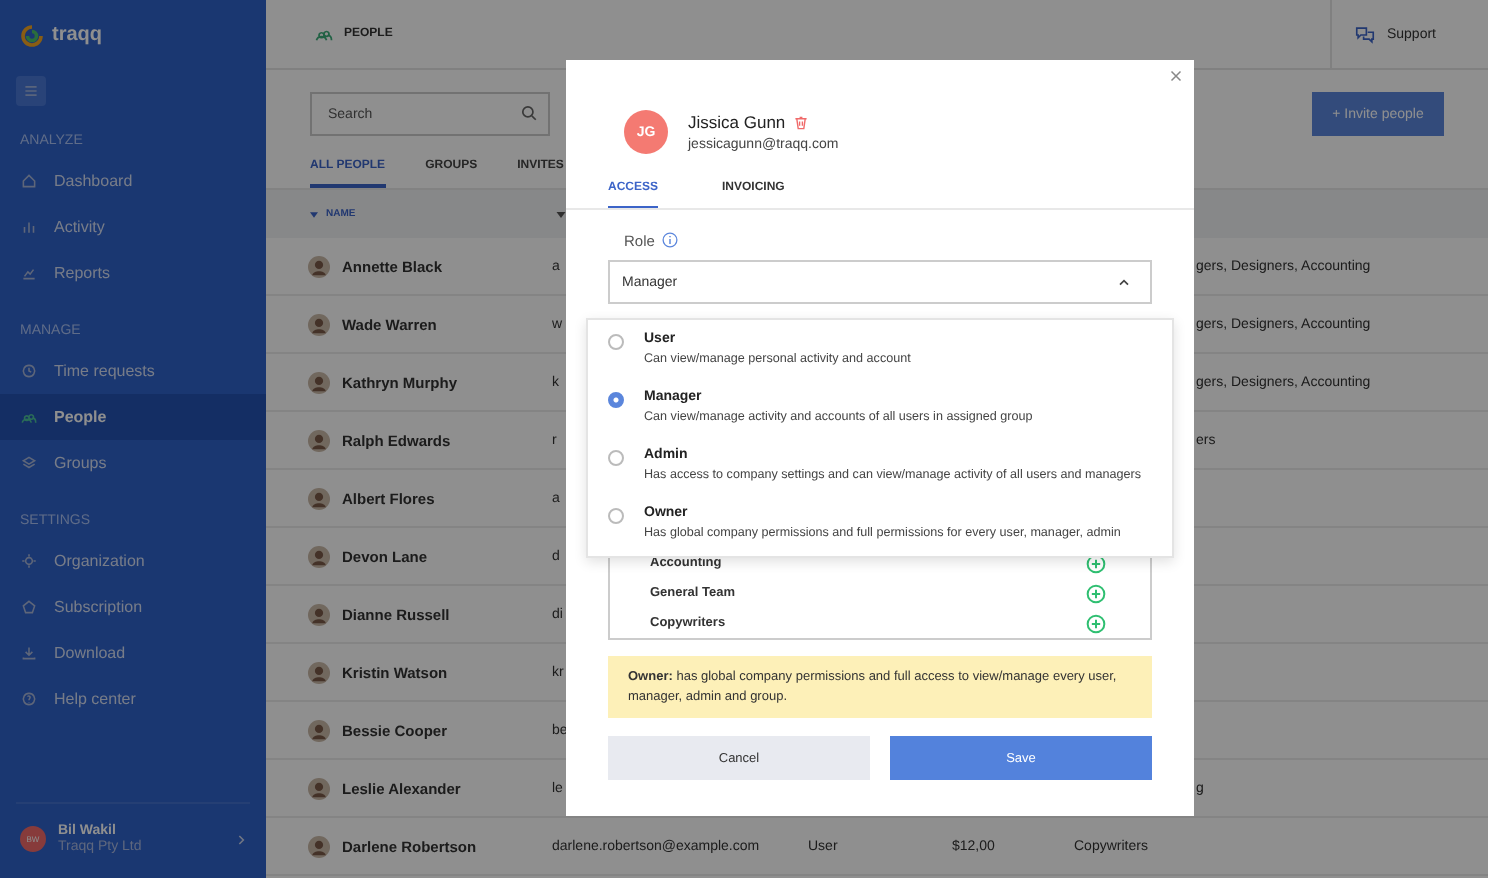  I want to click on menu-icon, so click(31, 91).